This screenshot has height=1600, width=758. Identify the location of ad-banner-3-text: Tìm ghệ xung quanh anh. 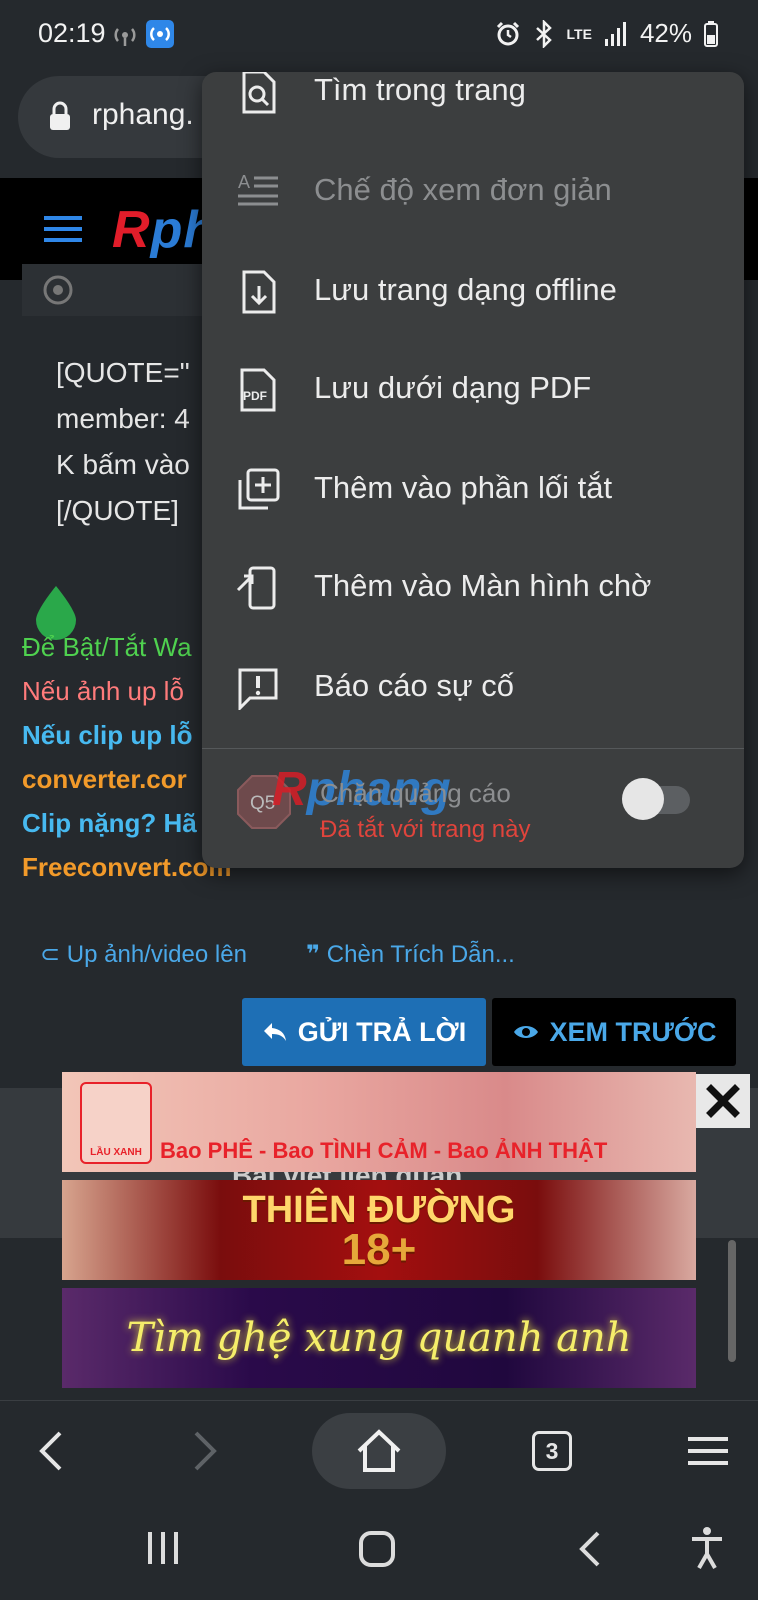
(379, 1338).